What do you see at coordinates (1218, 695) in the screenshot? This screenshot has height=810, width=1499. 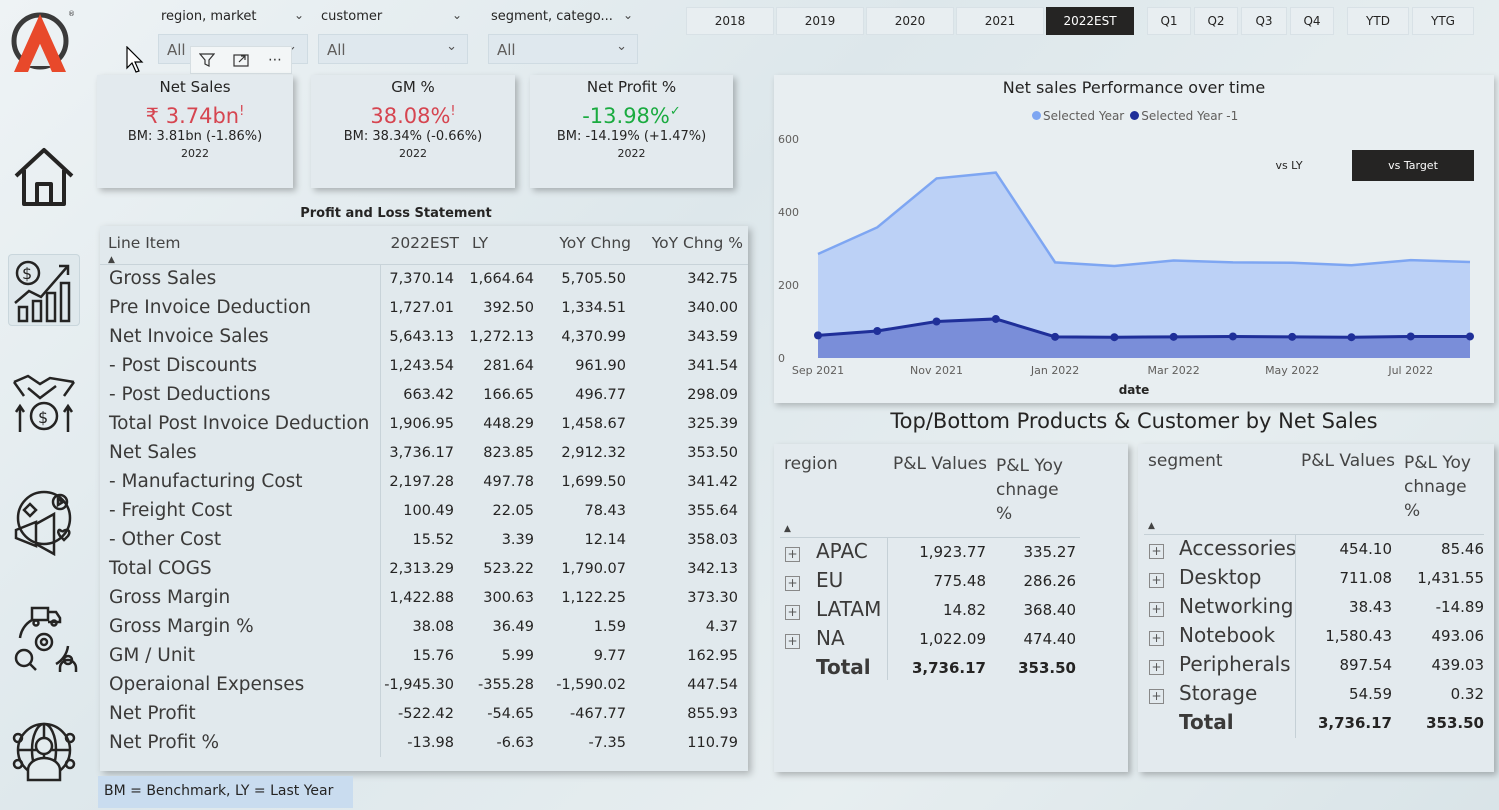 I see `row-label: Storage` at bounding box center [1218, 695].